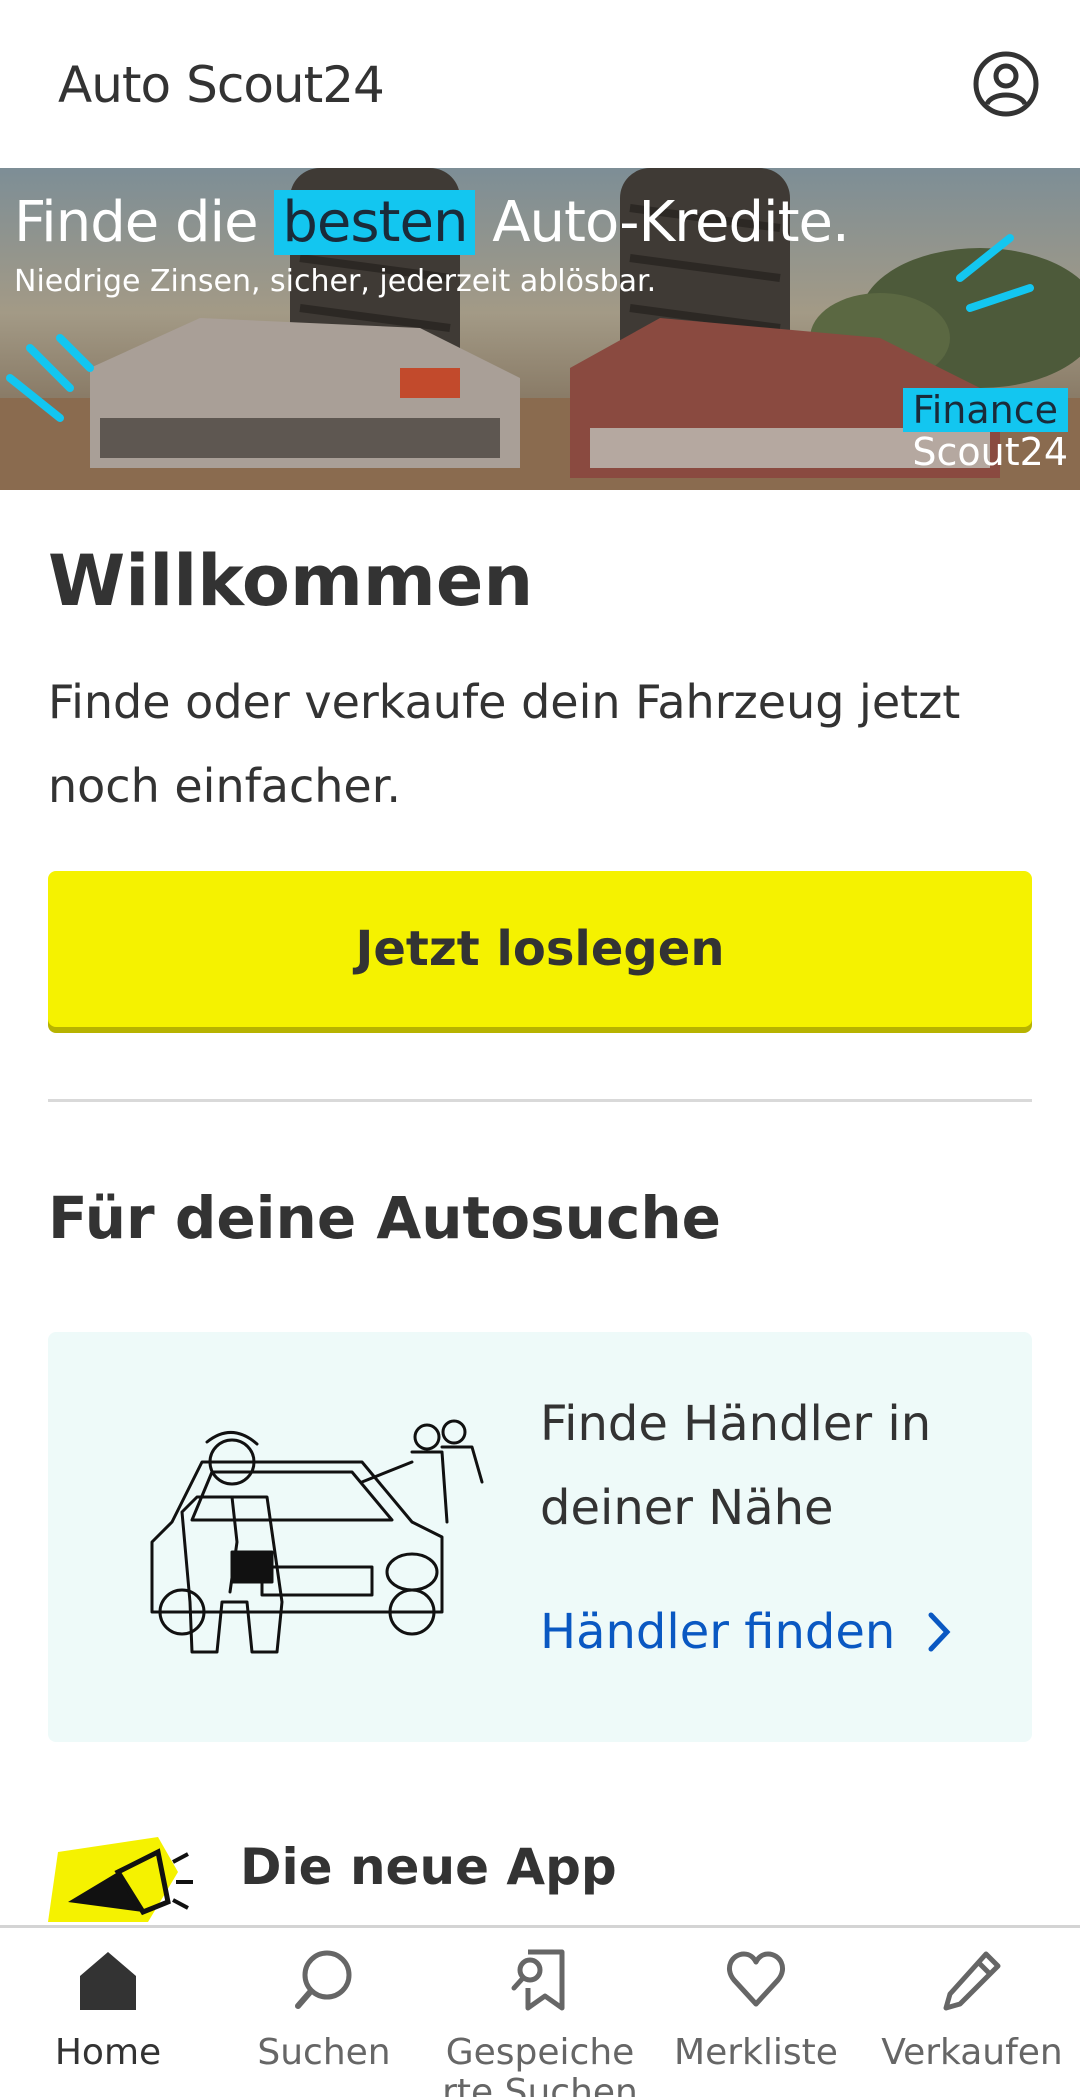 Image resolution: width=1080 pixels, height=2097 pixels. I want to click on pencil-icon, so click(972, 1981).